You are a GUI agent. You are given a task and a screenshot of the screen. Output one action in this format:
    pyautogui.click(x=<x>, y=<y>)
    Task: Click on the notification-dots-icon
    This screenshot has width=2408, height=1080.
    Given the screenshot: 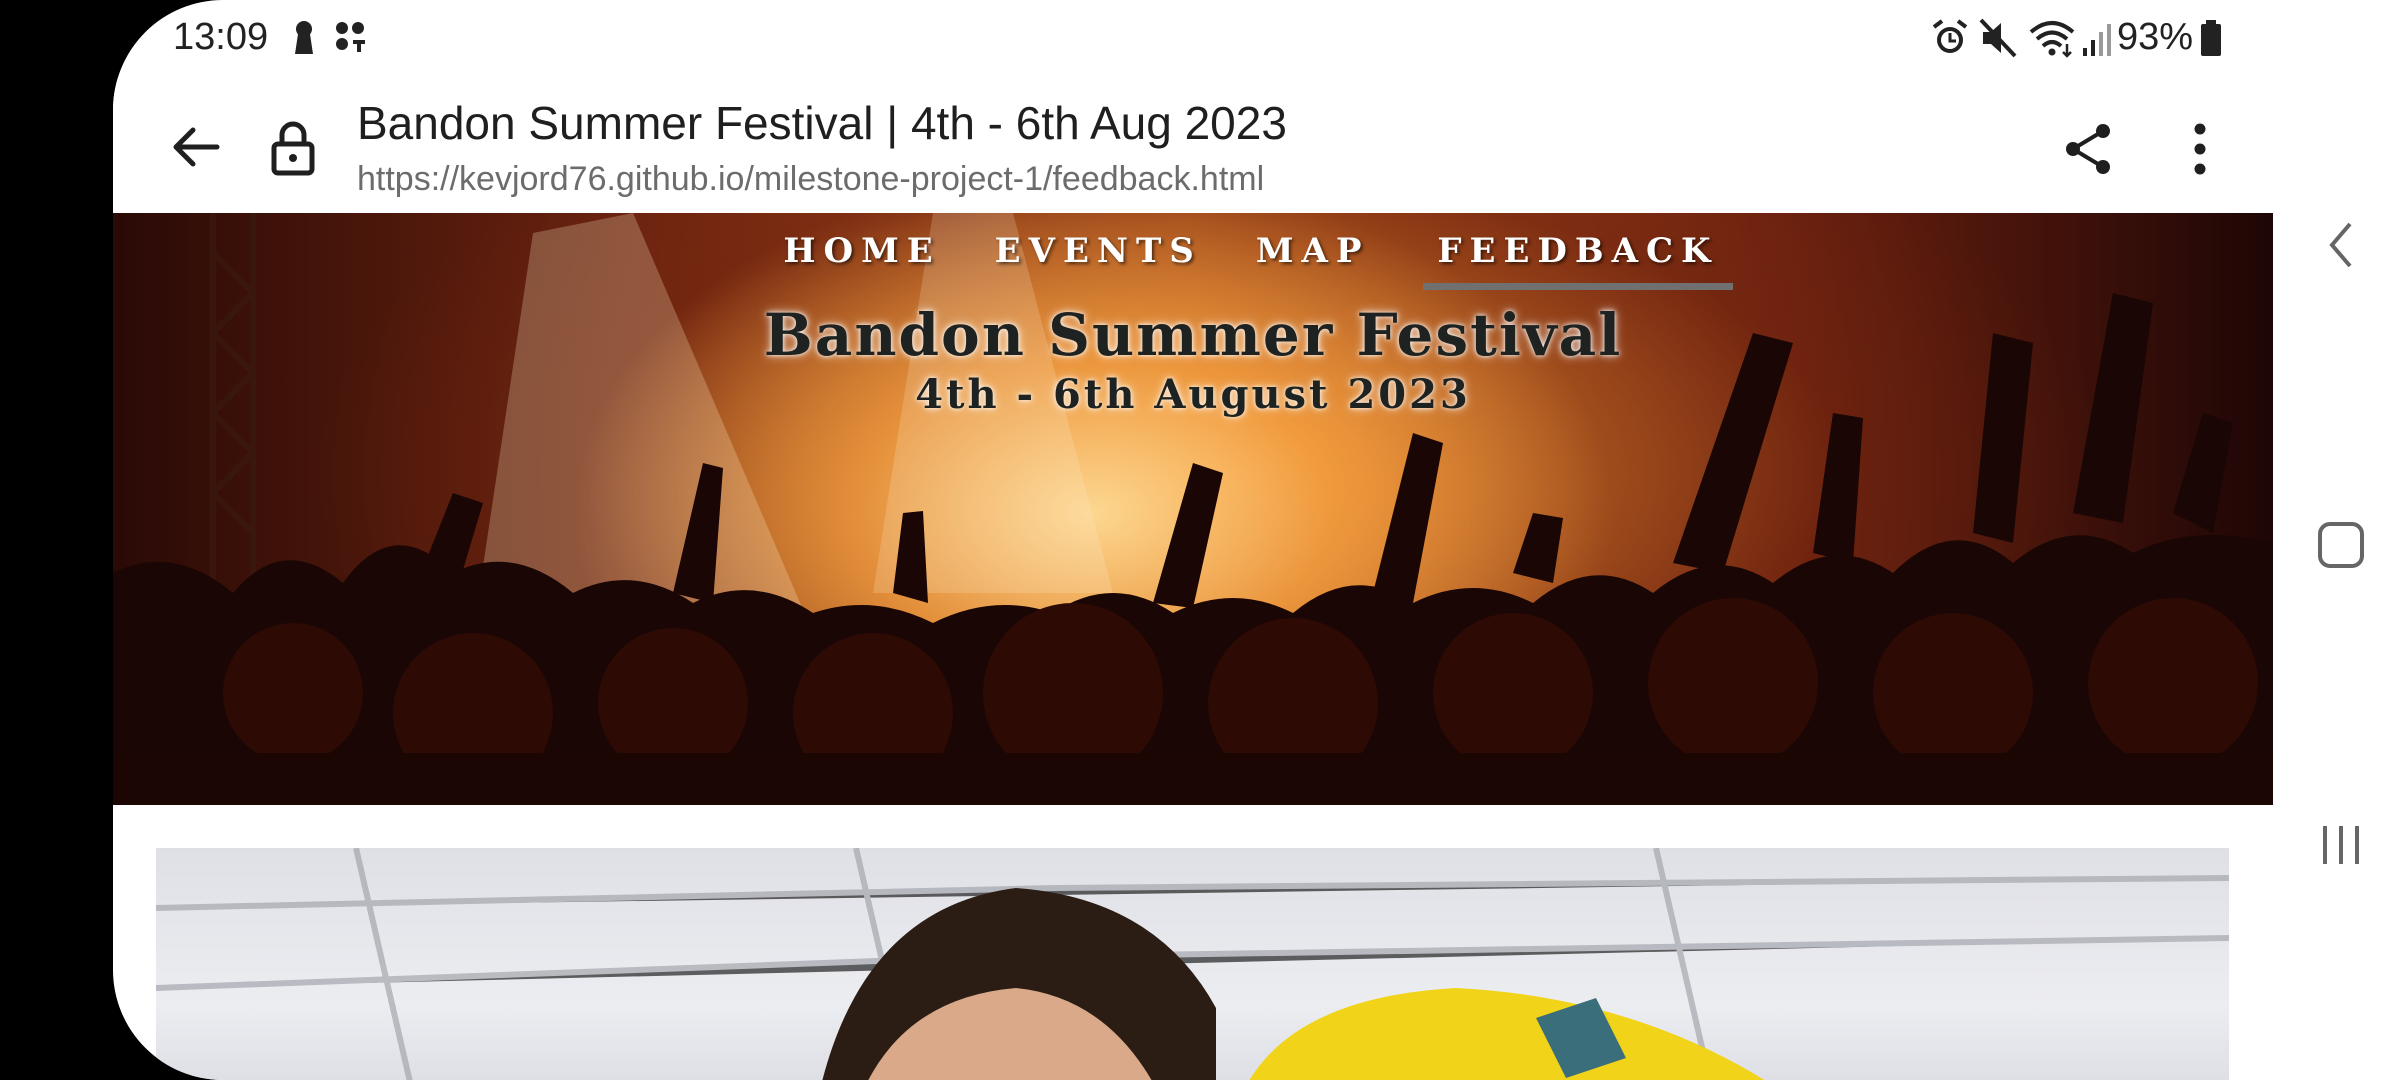 What is the action you would take?
    pyautogui.click(x=351, y=40)
    